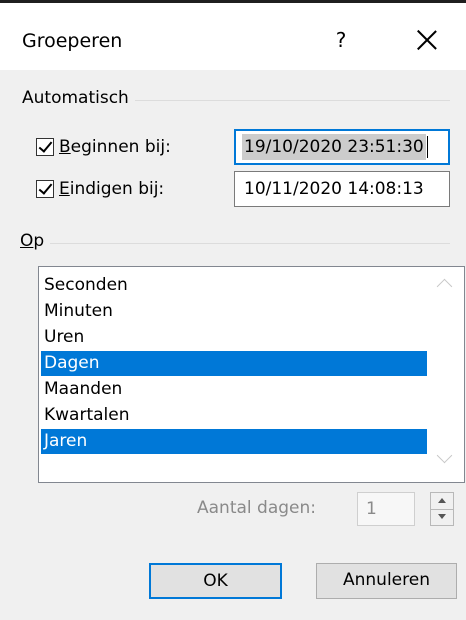 Image resolution: width=466 pixels, height=620 pixels. I want to click on number-of-days-spinner, so click(442, 509).